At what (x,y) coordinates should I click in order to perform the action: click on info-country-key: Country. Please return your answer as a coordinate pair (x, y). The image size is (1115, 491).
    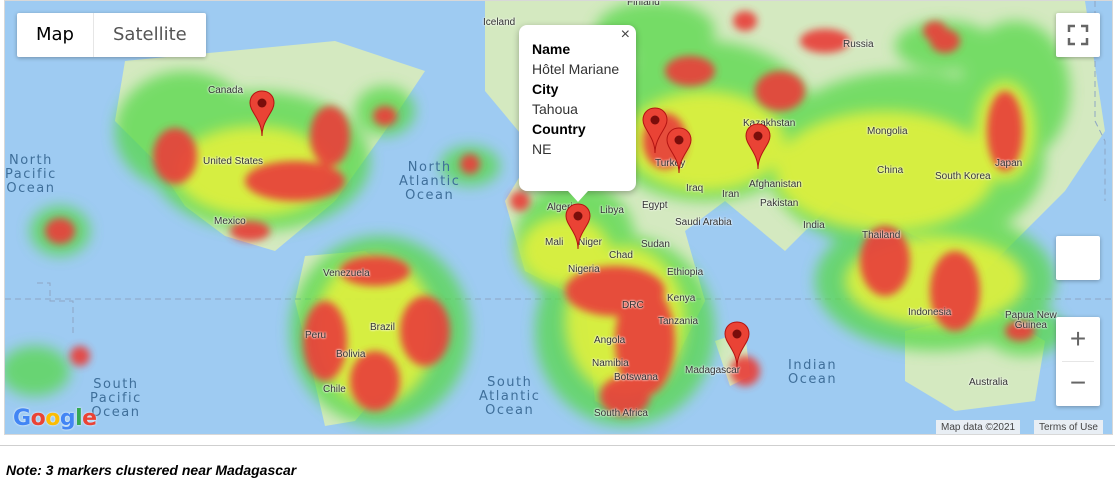
    Looking at the image, I should click on (559, 129).